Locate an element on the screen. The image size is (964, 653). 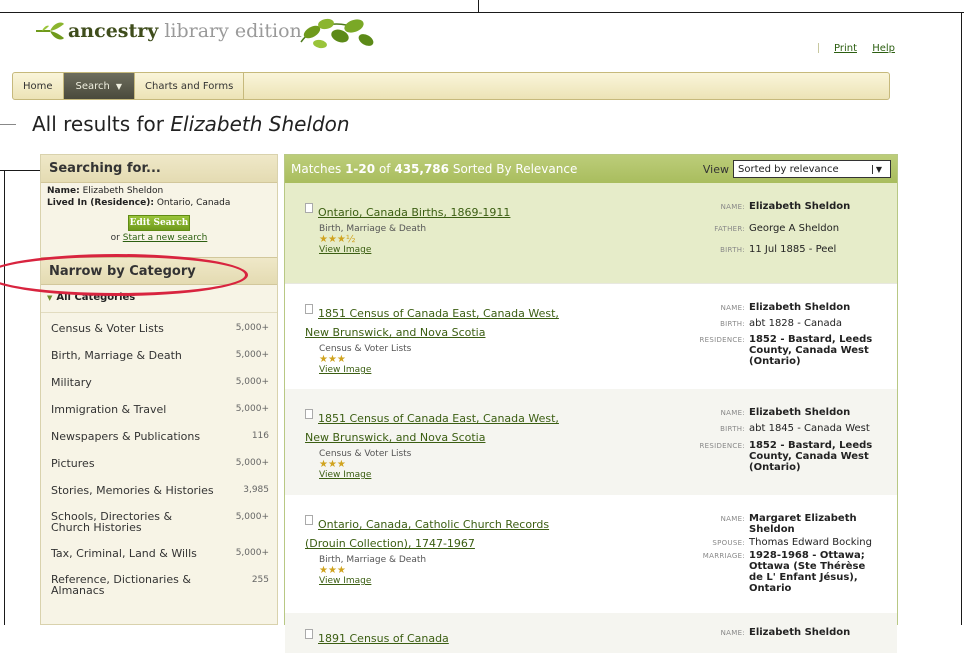
criteria-name: Name: Elizabeth Sheldon is located at coordinates (159, 191).